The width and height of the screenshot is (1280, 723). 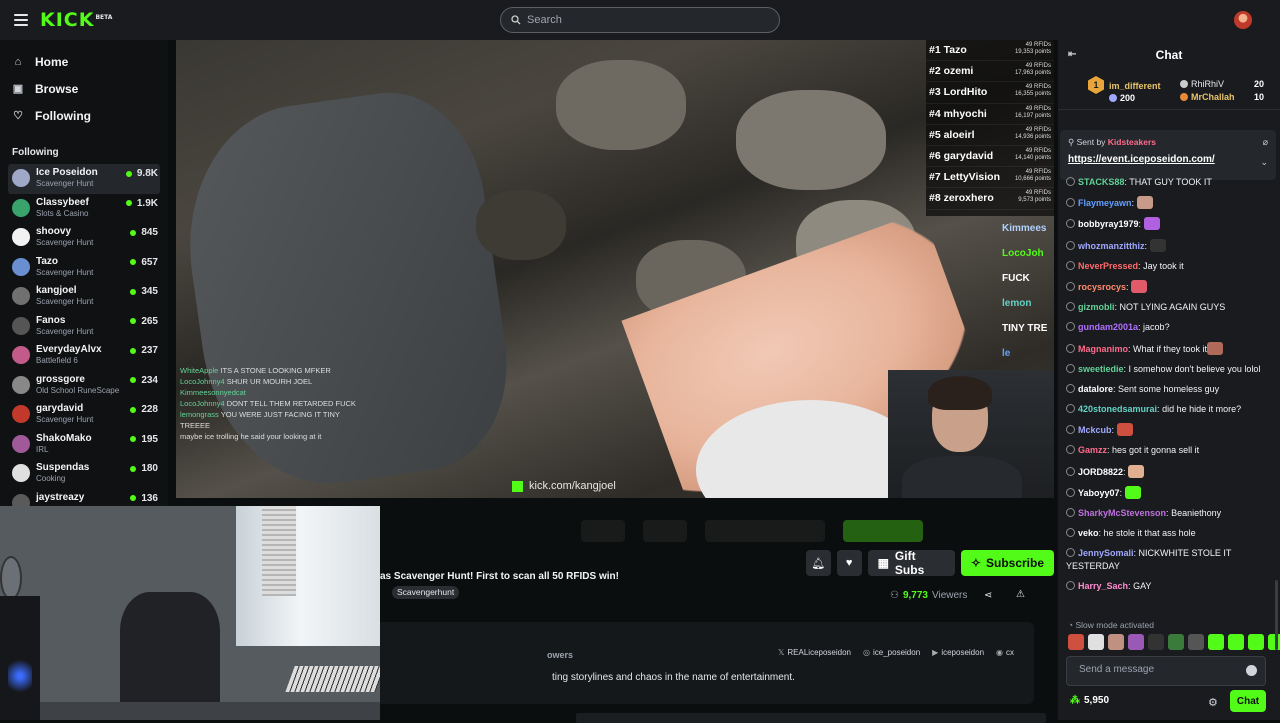 I want to click on sender-name: Kidsteakers, so click(x=1132, y=142).